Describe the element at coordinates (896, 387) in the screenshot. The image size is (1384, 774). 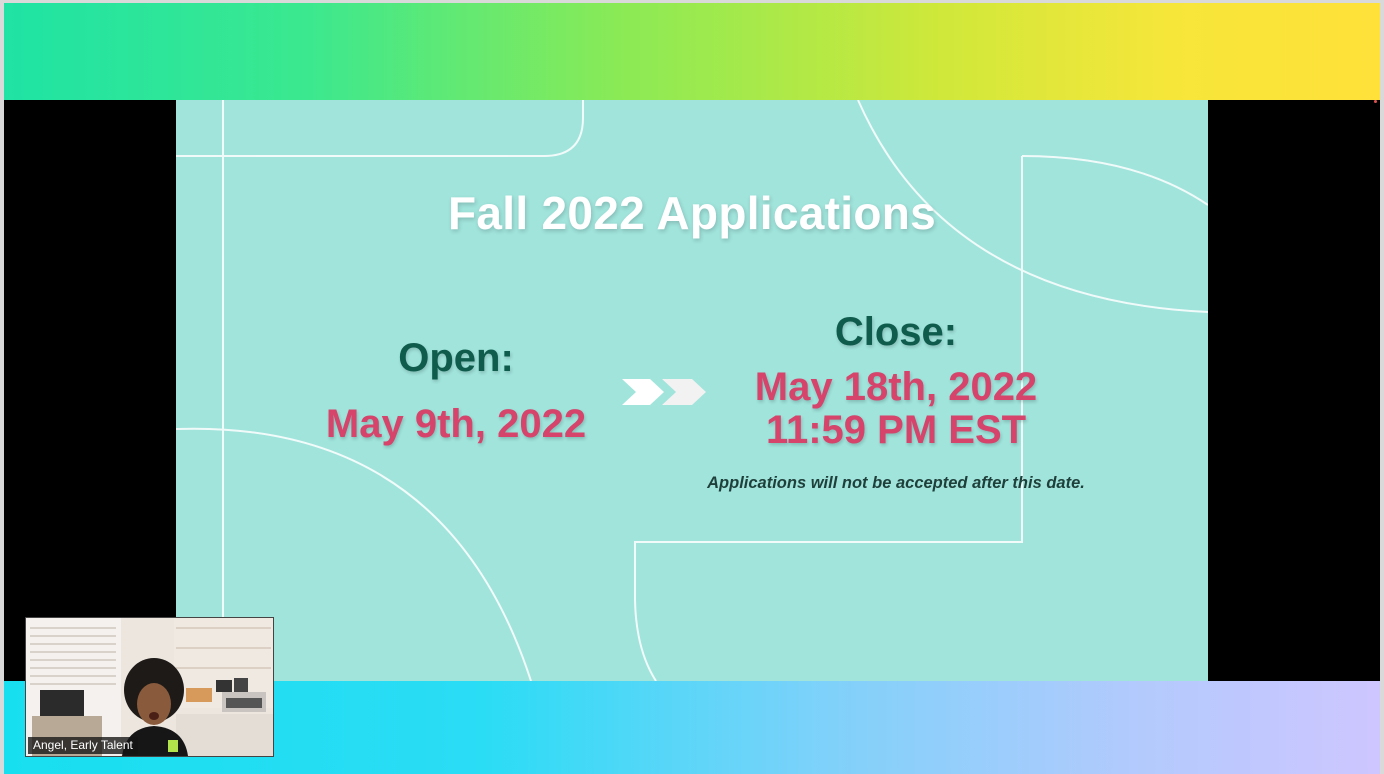
I see `close-date: May 18th, 2022` at that location.